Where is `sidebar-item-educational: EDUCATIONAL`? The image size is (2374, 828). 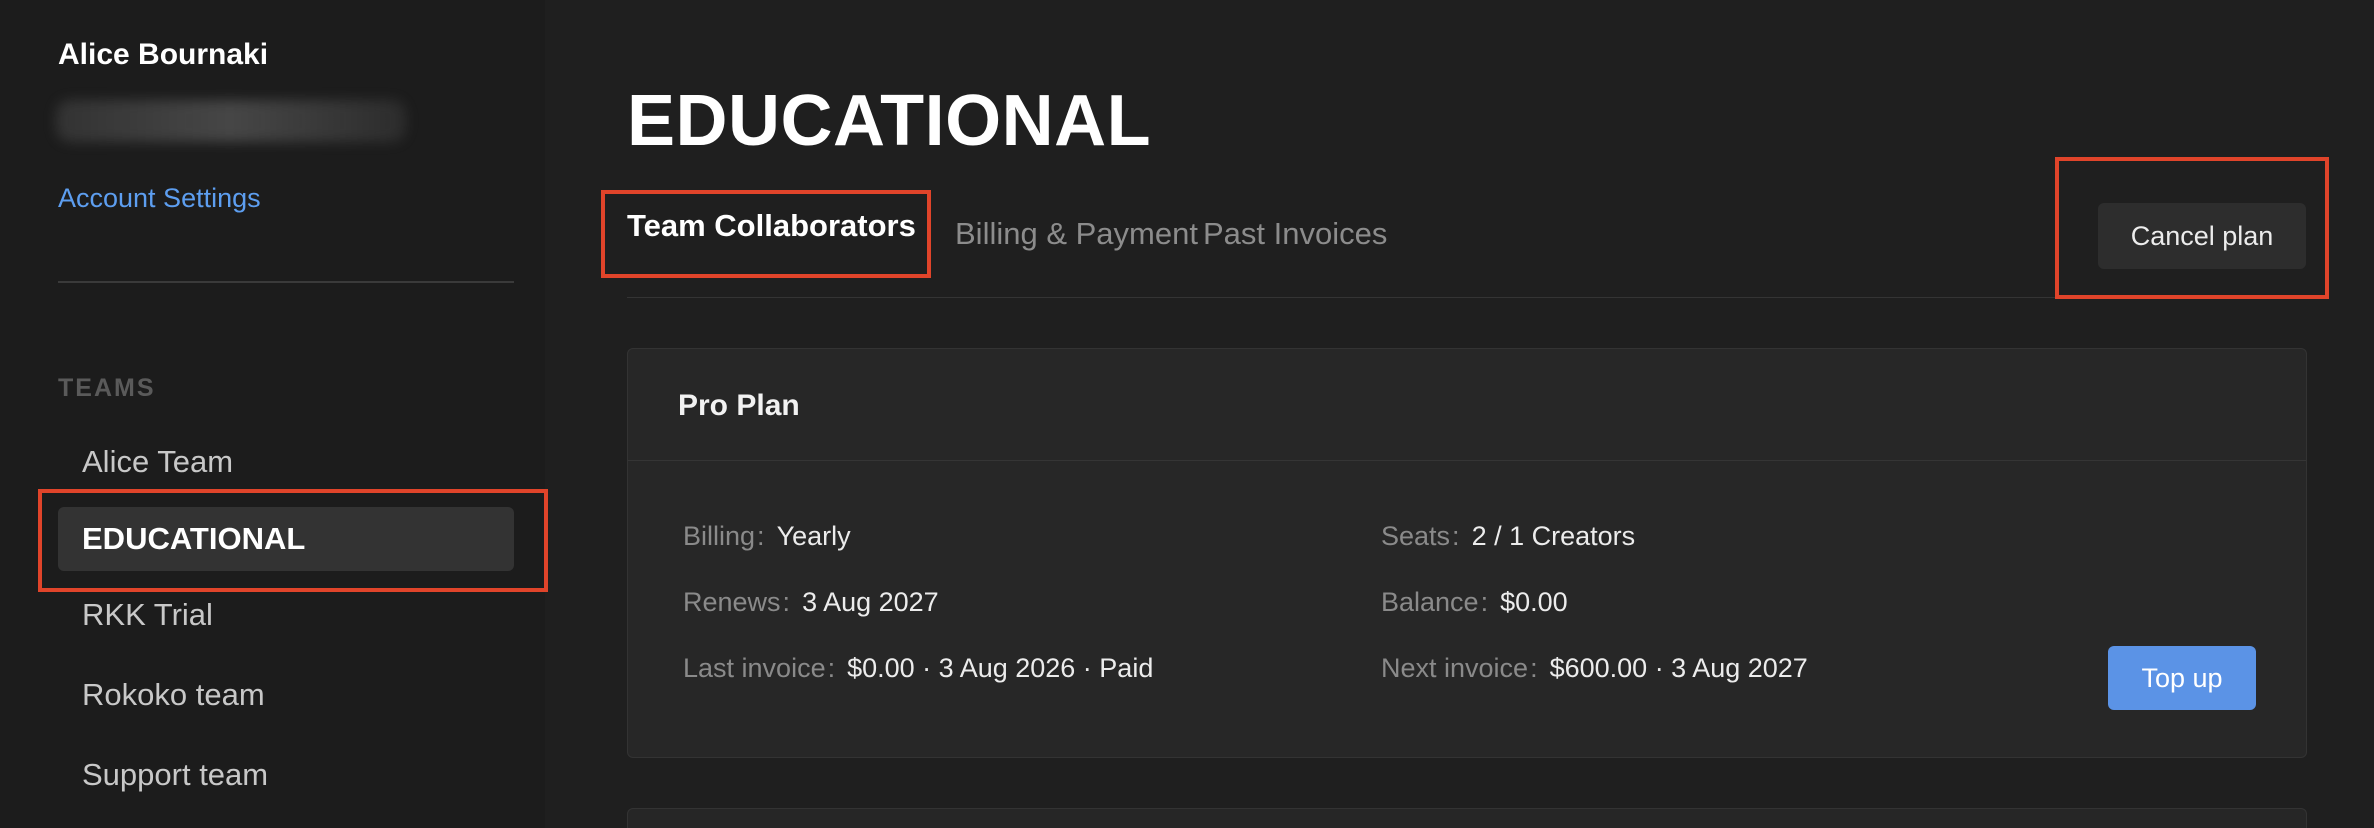 sidebar-item-educational: EDUCATIONAL is located at coordinates (286, 539).